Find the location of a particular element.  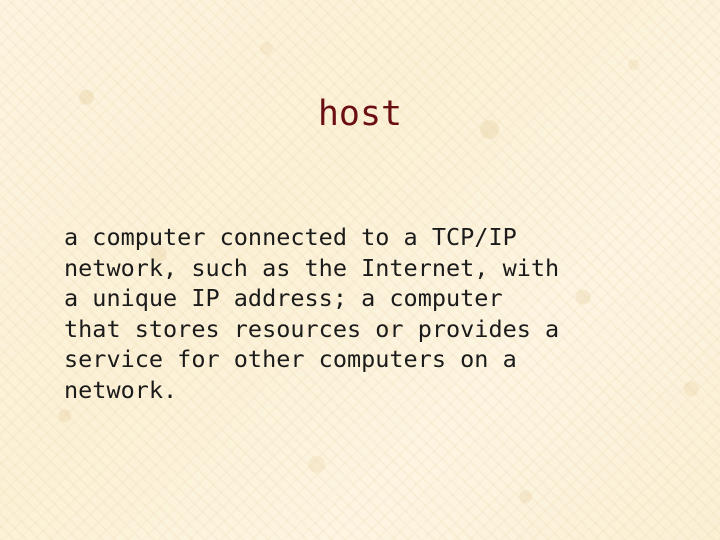

slide-title: host is located at coordinates (360, 114).